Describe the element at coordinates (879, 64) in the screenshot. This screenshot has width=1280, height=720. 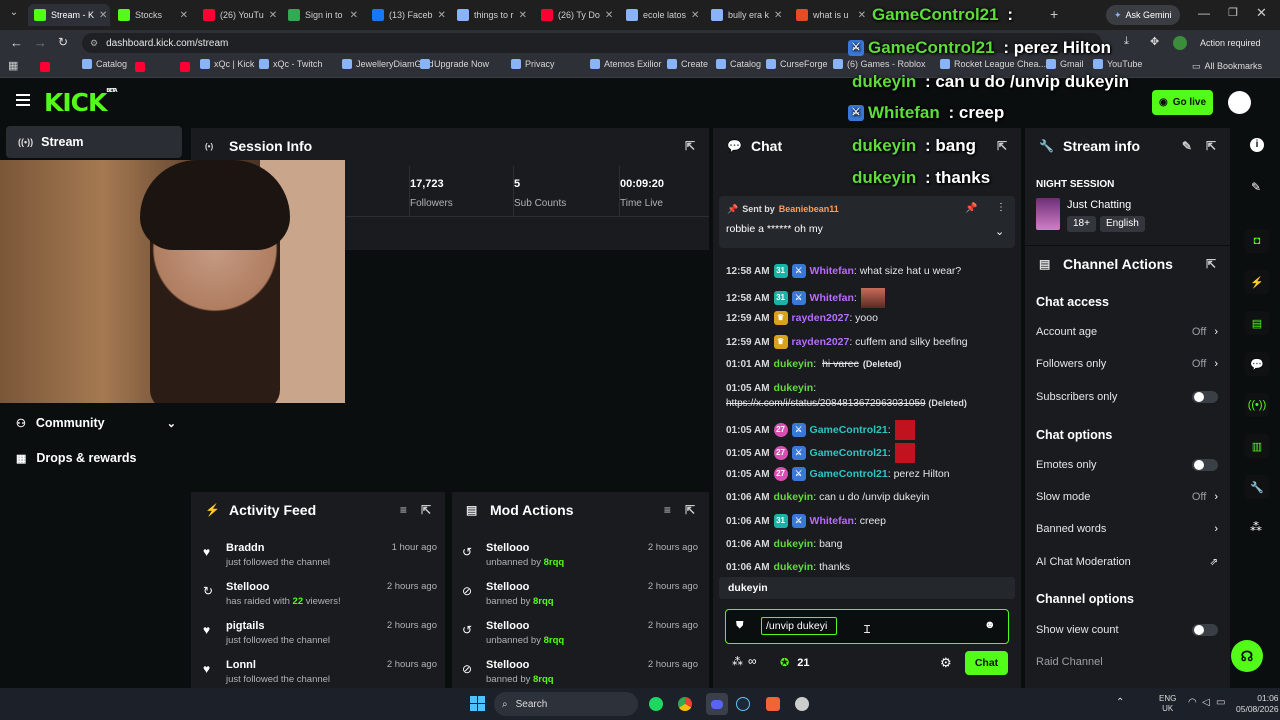
I see `bookmark-item: (6) Games - Roblox` at that location.